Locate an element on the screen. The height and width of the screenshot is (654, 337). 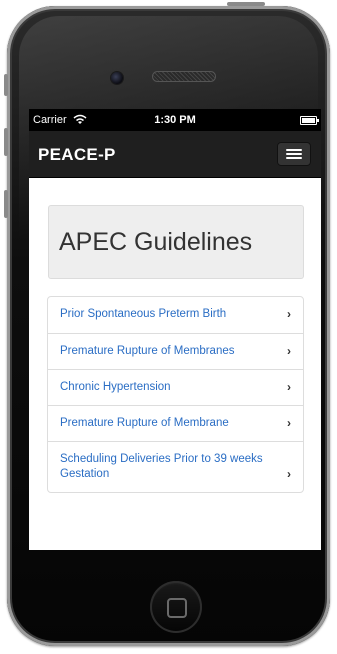
guideline-label: Premature Rupture of Membrane is located at coordinates (144, 423).